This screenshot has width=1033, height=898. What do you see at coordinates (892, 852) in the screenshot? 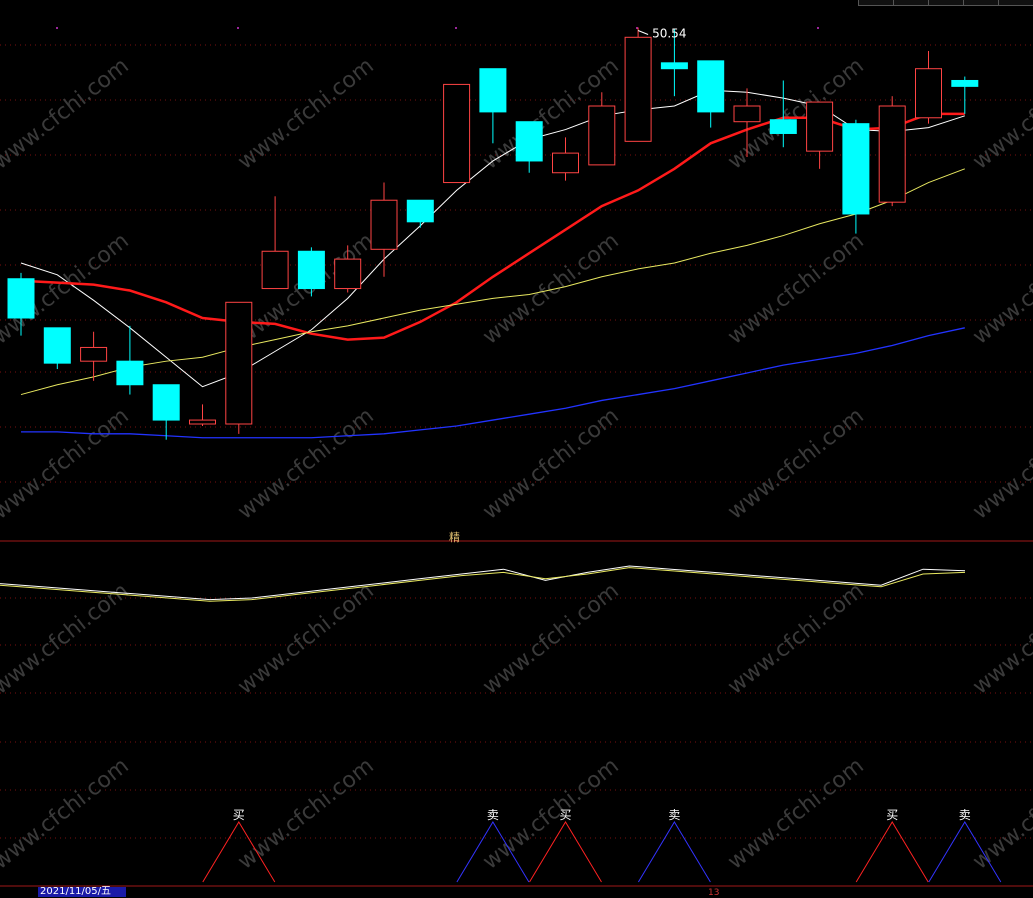
I see `buy-signal-triangle` at bounding box center [892, 852].